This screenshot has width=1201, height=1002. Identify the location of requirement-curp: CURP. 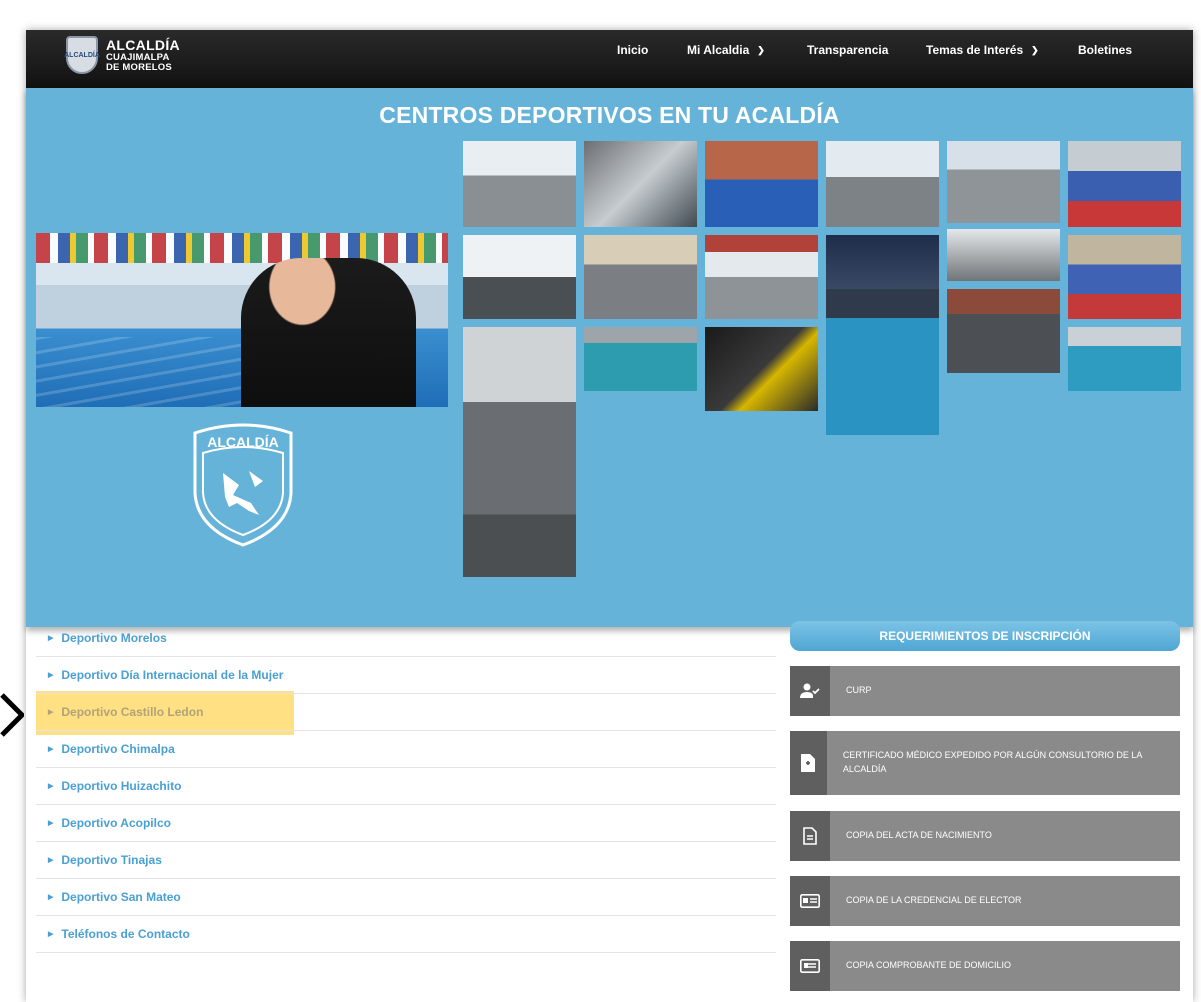
(985, 691).